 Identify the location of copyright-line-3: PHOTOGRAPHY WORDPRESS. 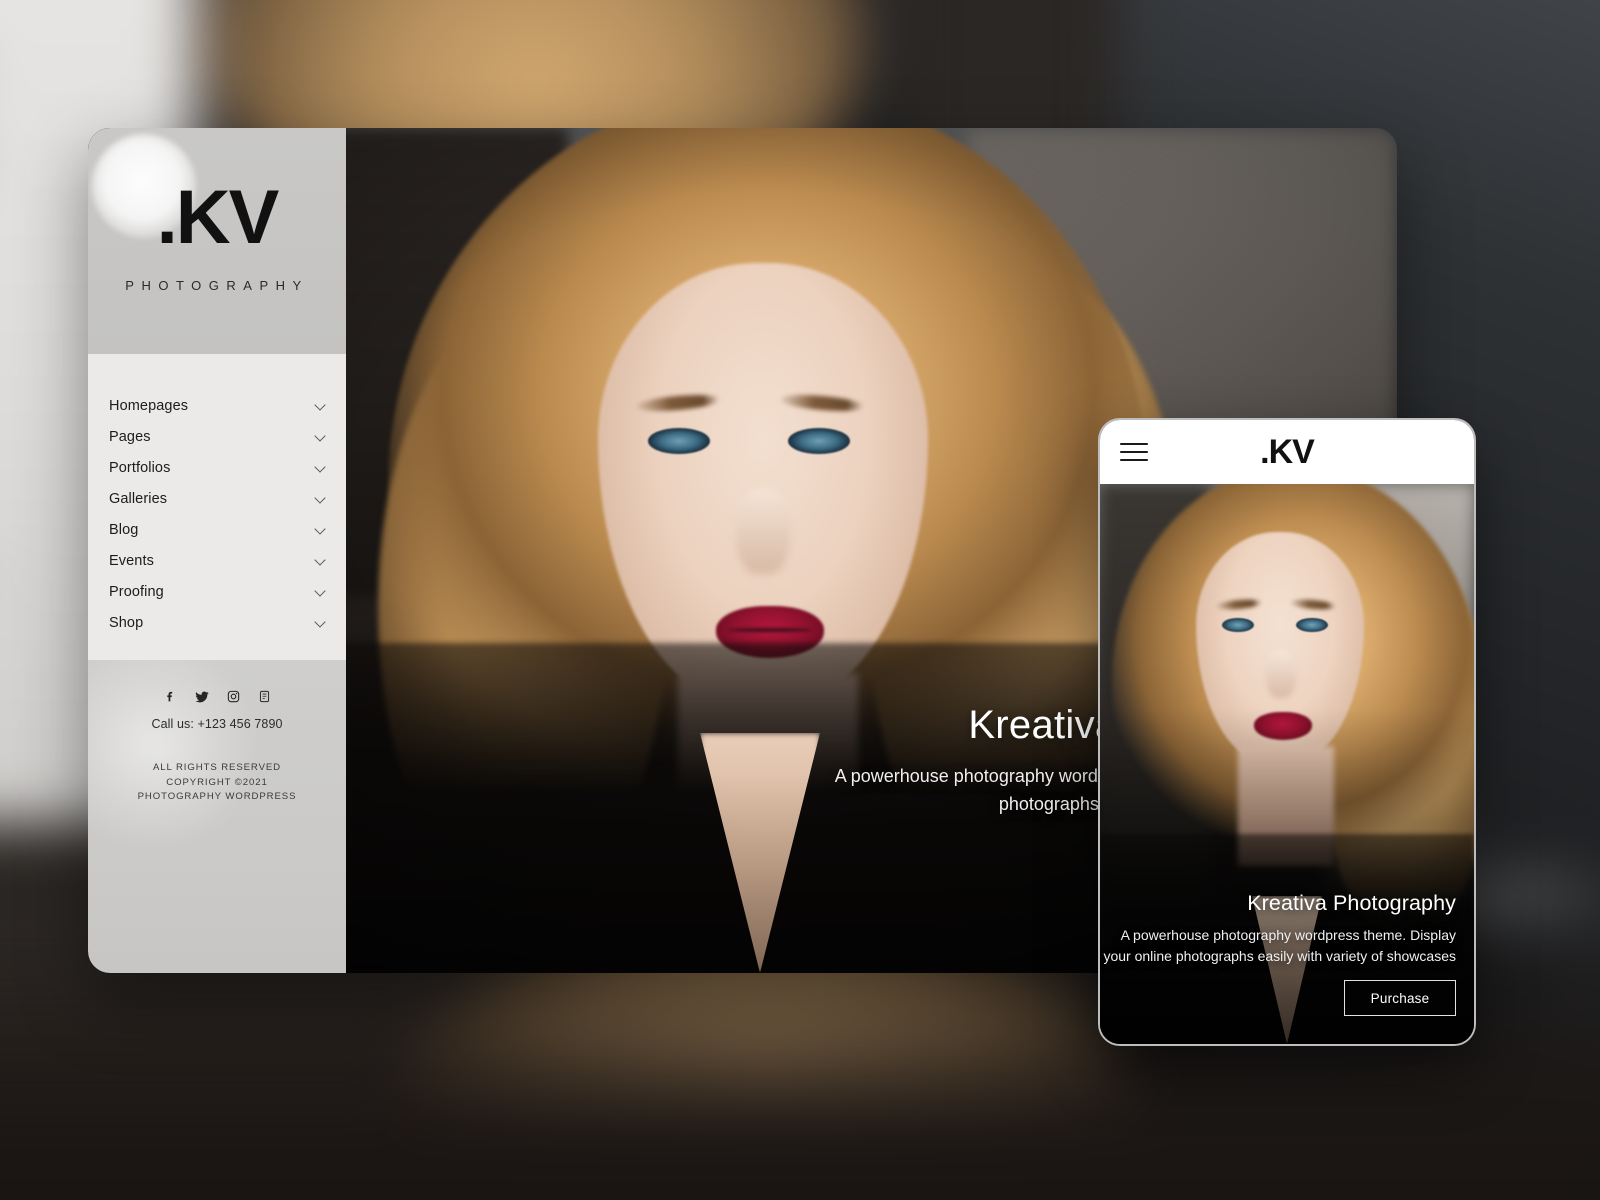
(217, 796).